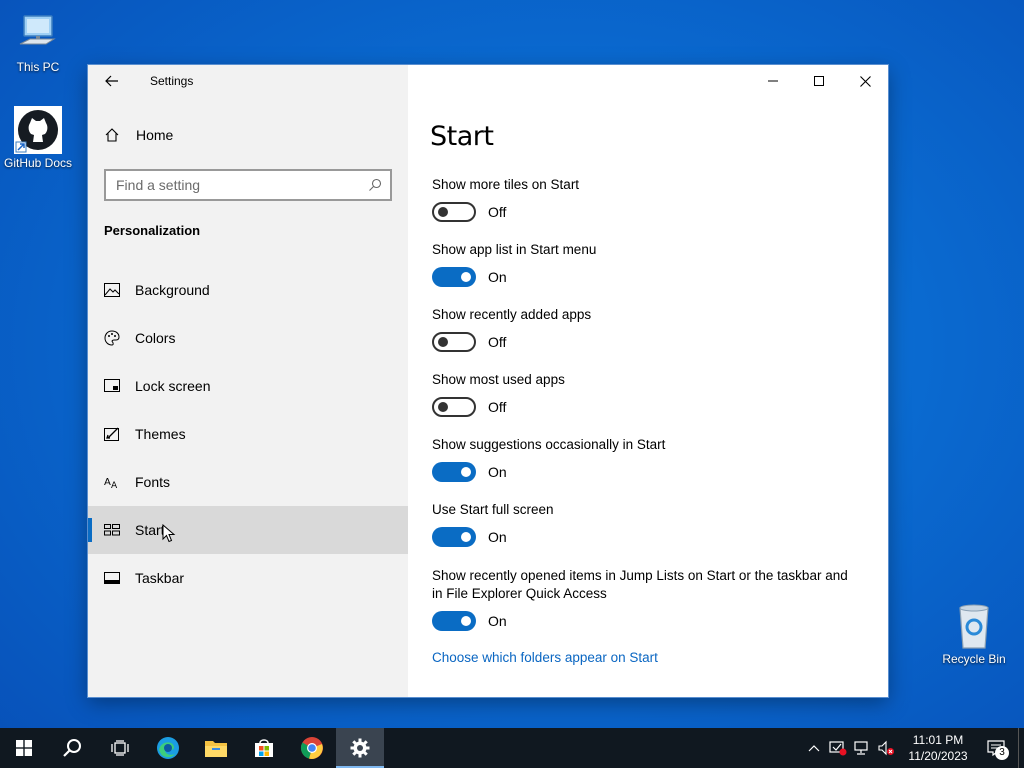  What do you see at coordinates (38, 130) in the screenshot?
I see `github-icon` at bounding box center [38, 130].